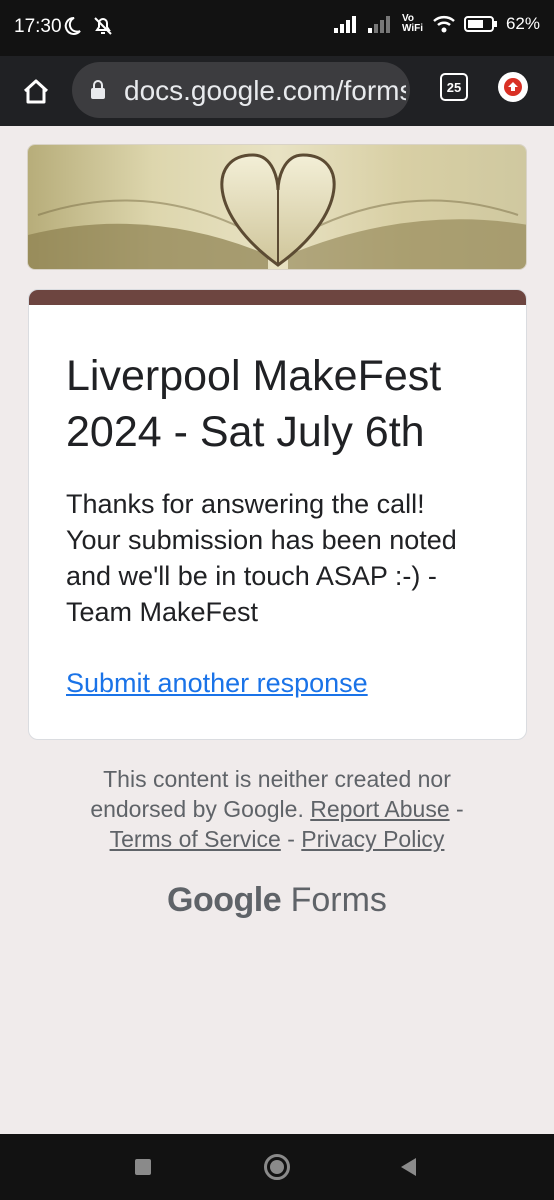 This screenshot has height=1200, width=554. I want to click on back-button, so click(408, 1167).